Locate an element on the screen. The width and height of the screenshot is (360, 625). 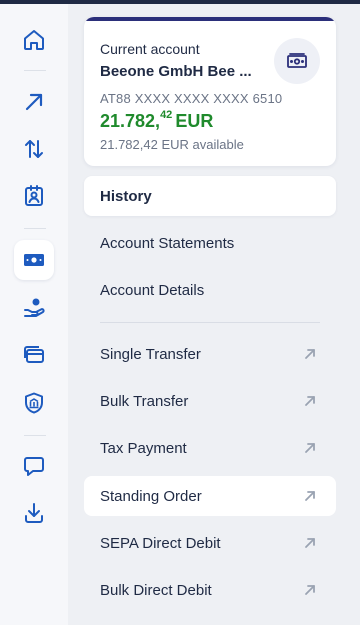
rail-home-button is located at coordinates (34, 40).